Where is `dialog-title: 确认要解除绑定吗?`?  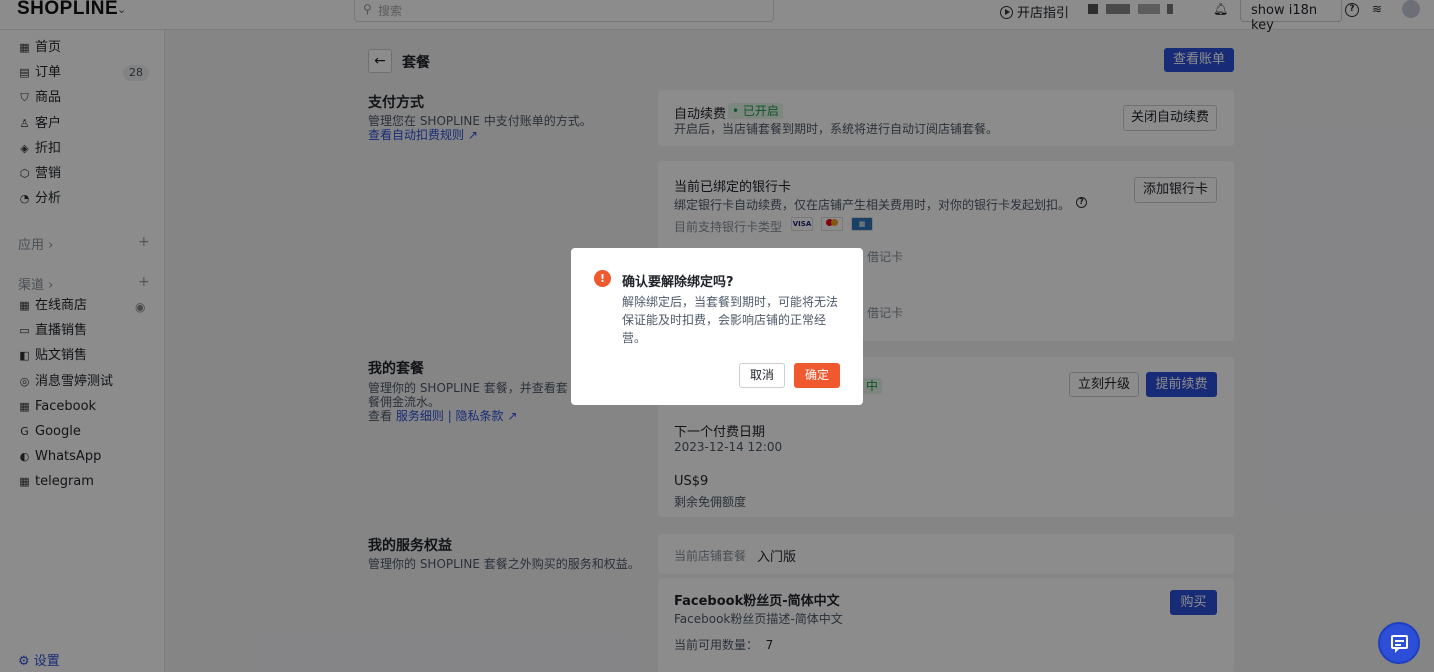
dialog-title: 确认要解除绑定吗? is located at coordinates (678, 282).